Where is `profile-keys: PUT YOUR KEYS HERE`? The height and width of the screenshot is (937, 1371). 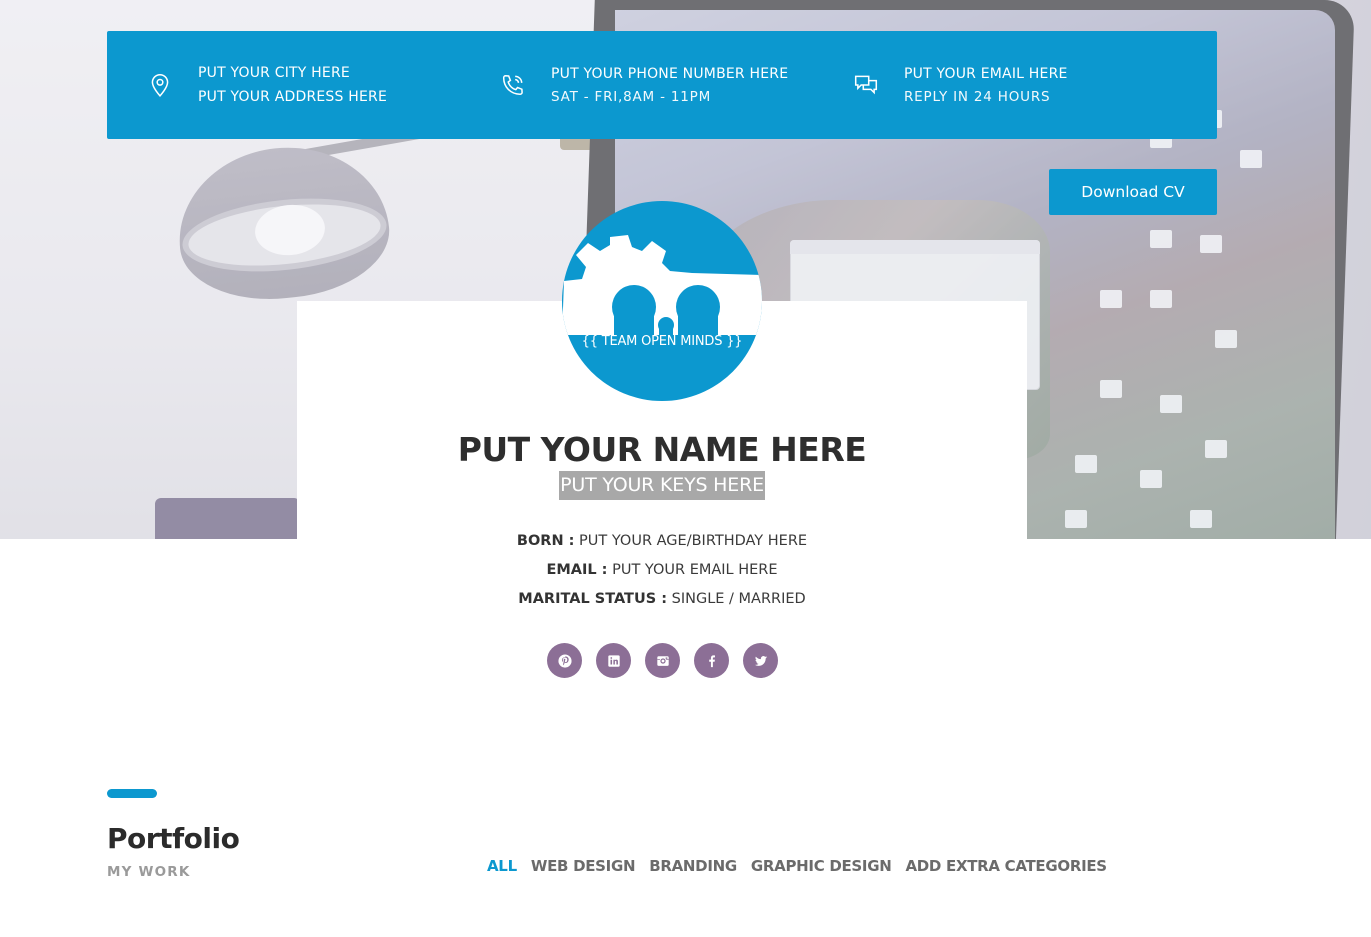 profile-keys: PUT YOUR KEYS HERE is located at coordinates (662, 485).